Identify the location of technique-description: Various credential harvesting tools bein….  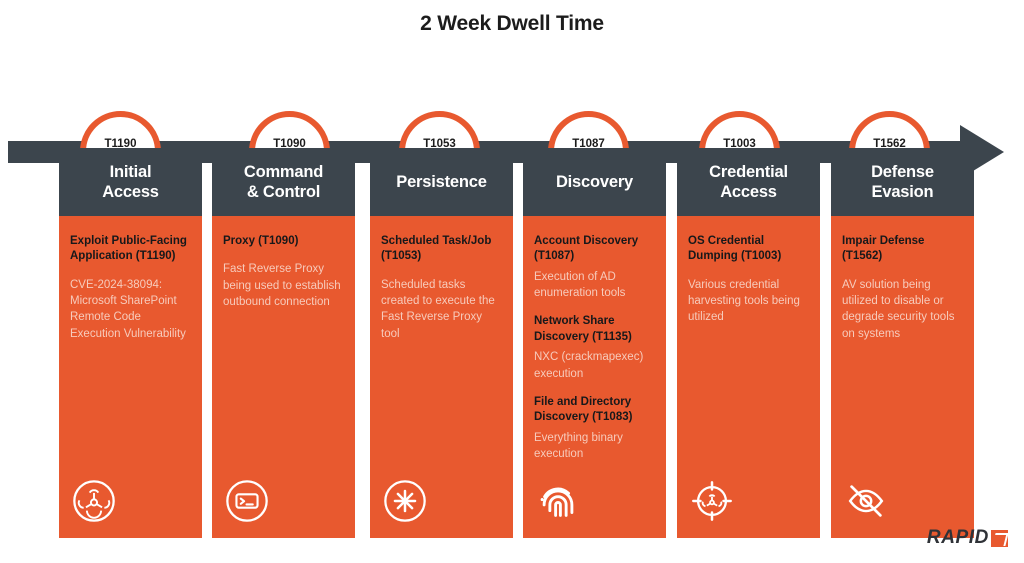
(744, 301).